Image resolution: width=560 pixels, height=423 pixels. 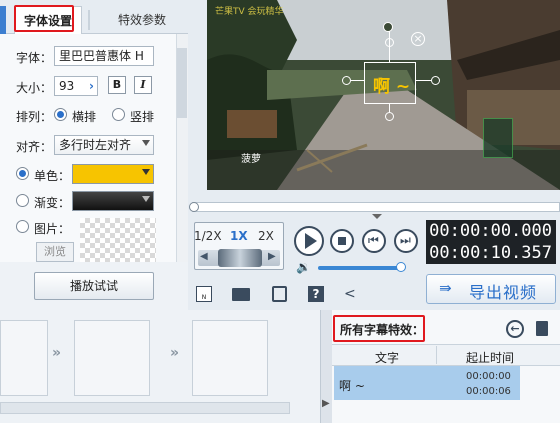 What do you see at coordinates (436, 355) in the screenshot?
I see `column-divider` at bounding box center [436, 355].